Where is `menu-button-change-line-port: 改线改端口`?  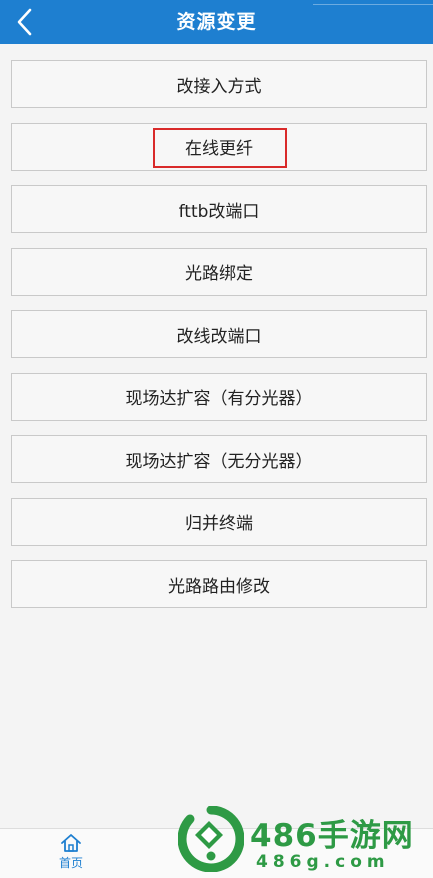
menu-button-change-line-port: 改线改端口 is located at coordinates (219, 334).